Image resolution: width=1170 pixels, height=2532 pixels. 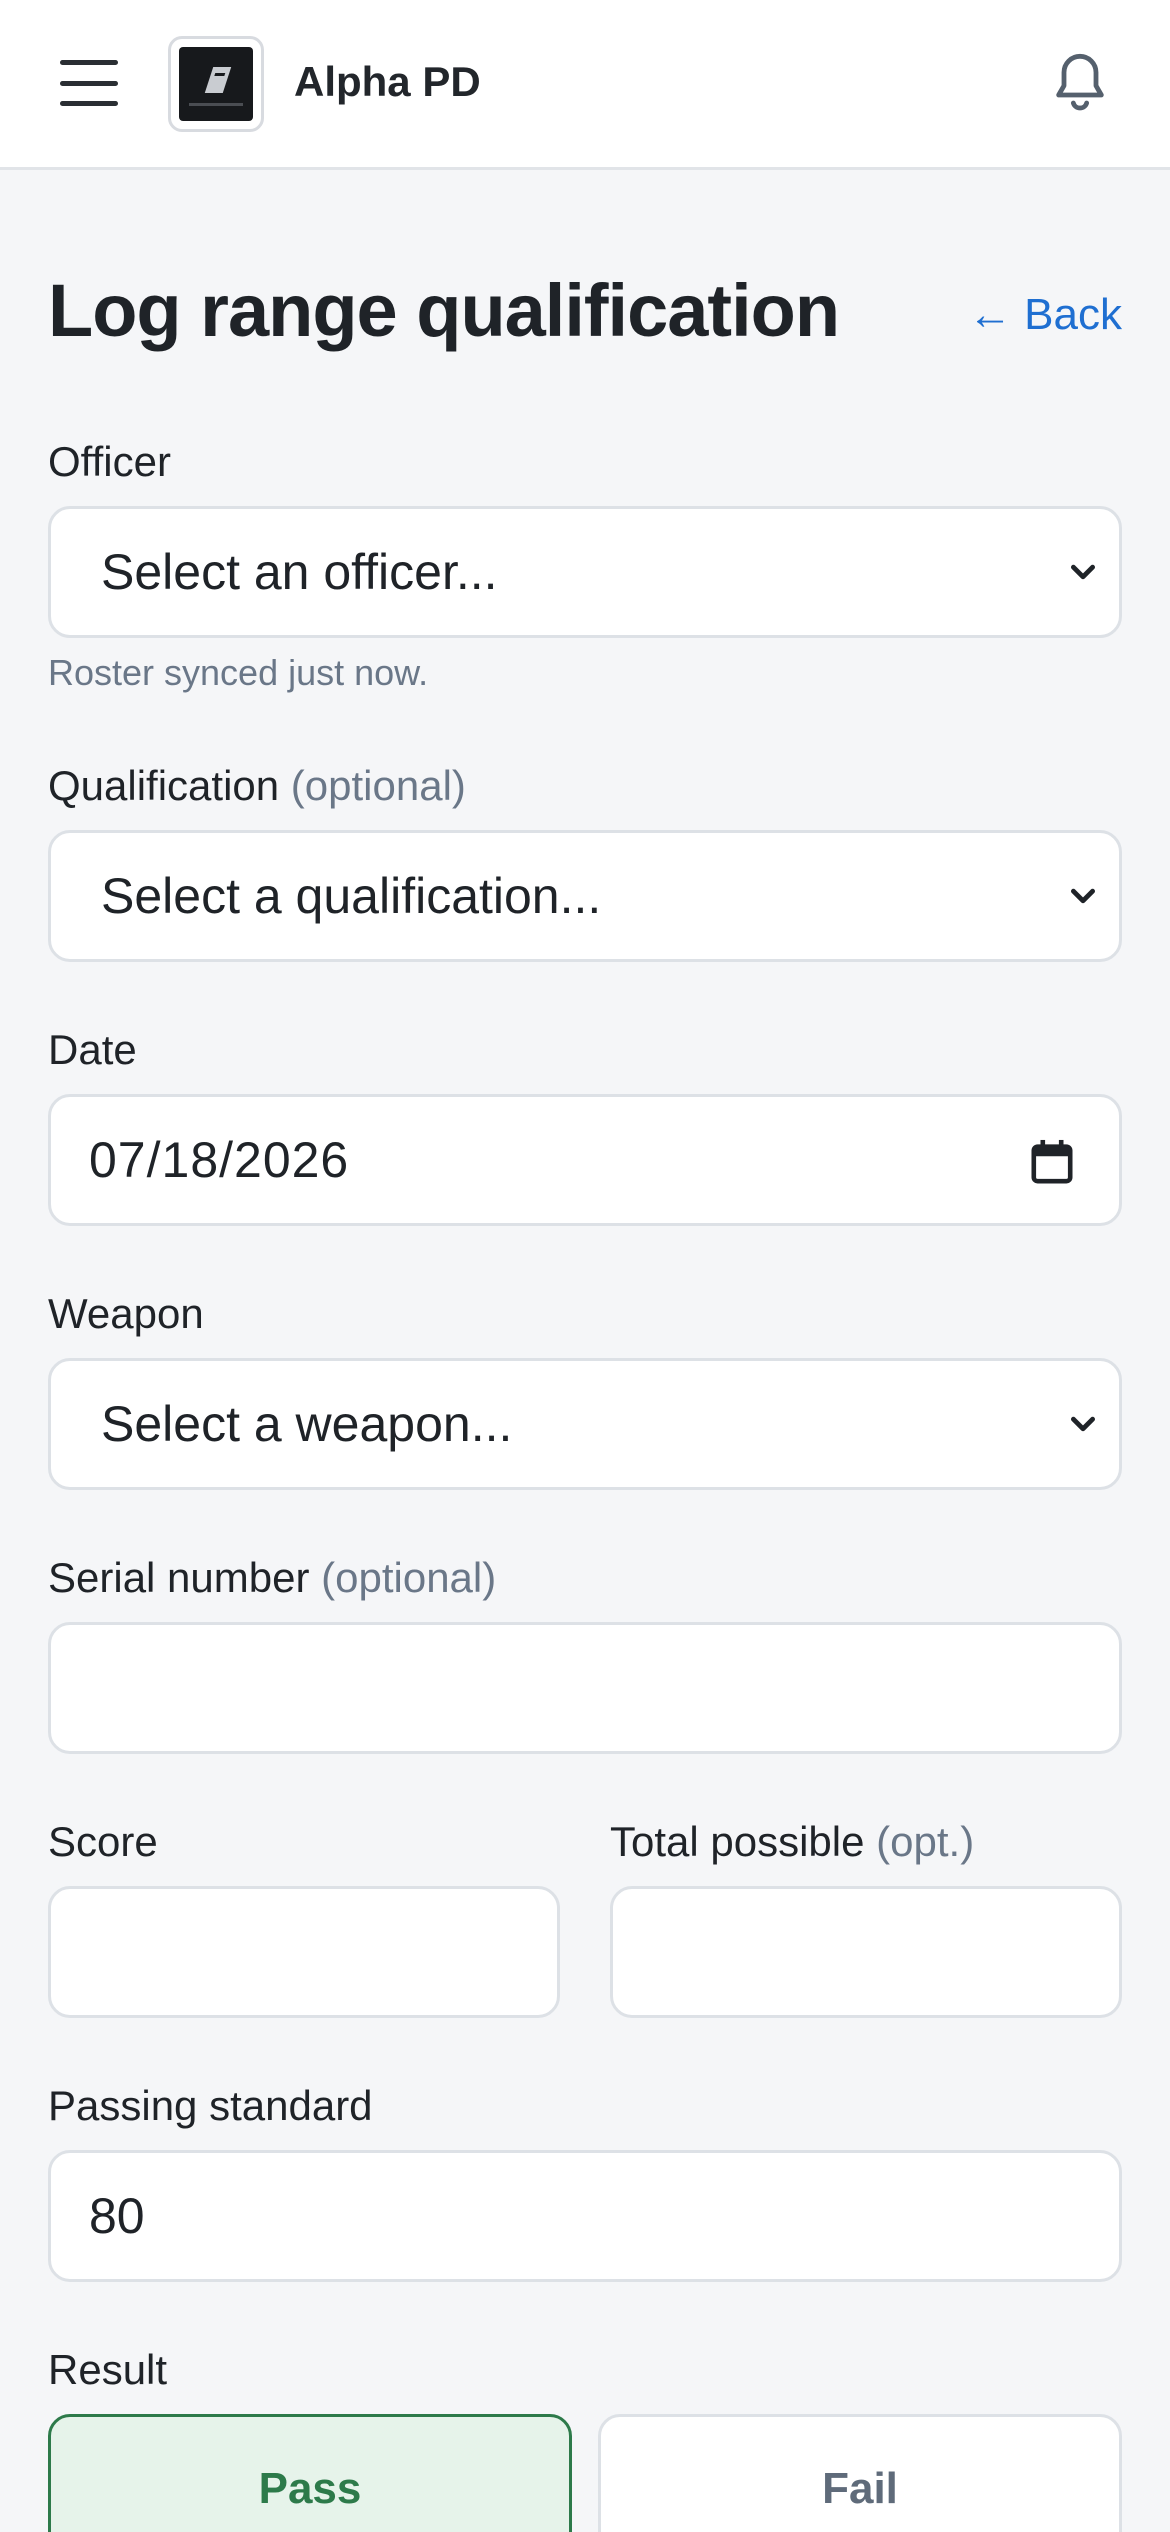 What do you see at coordinates (109, 461) in the screenshot?
I see `officer-label: Officer` at bounding box center [109, 461].